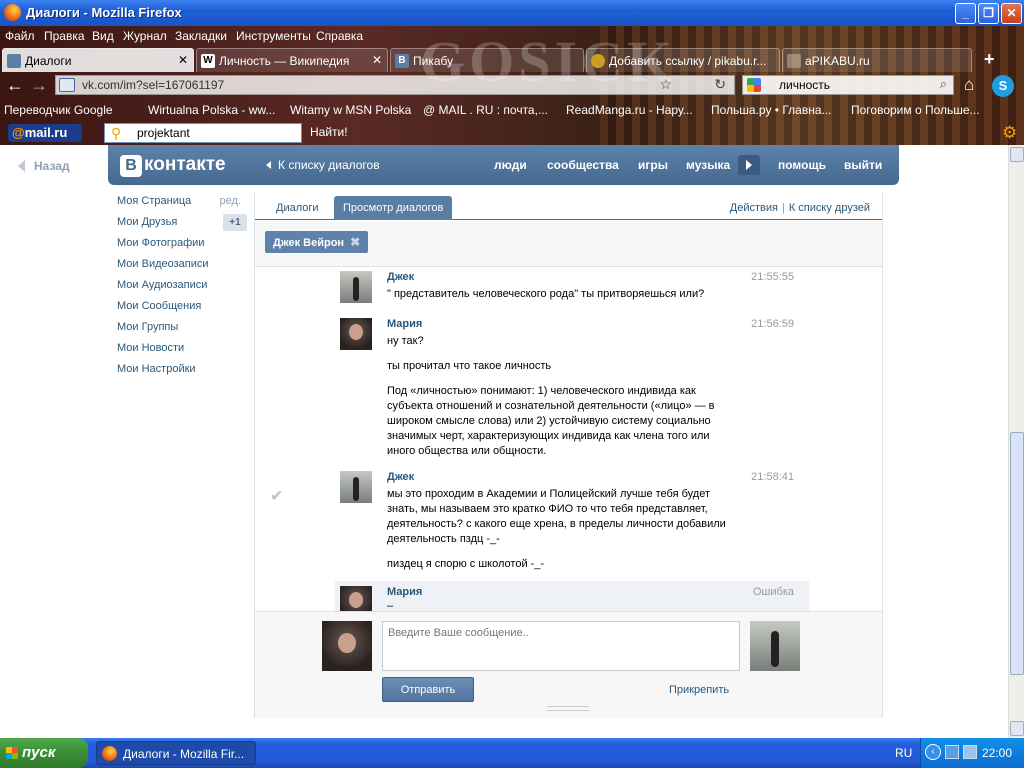  What do you see at coordinates (720, 84) in the screenshot?
I see `reload-icon: ↻` at bounding box center [720, 84].